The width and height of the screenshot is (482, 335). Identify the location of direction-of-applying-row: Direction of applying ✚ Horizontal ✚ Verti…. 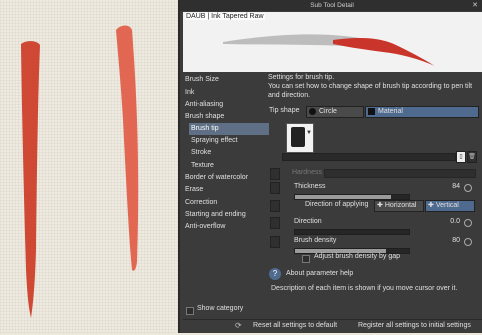
(375, 205).